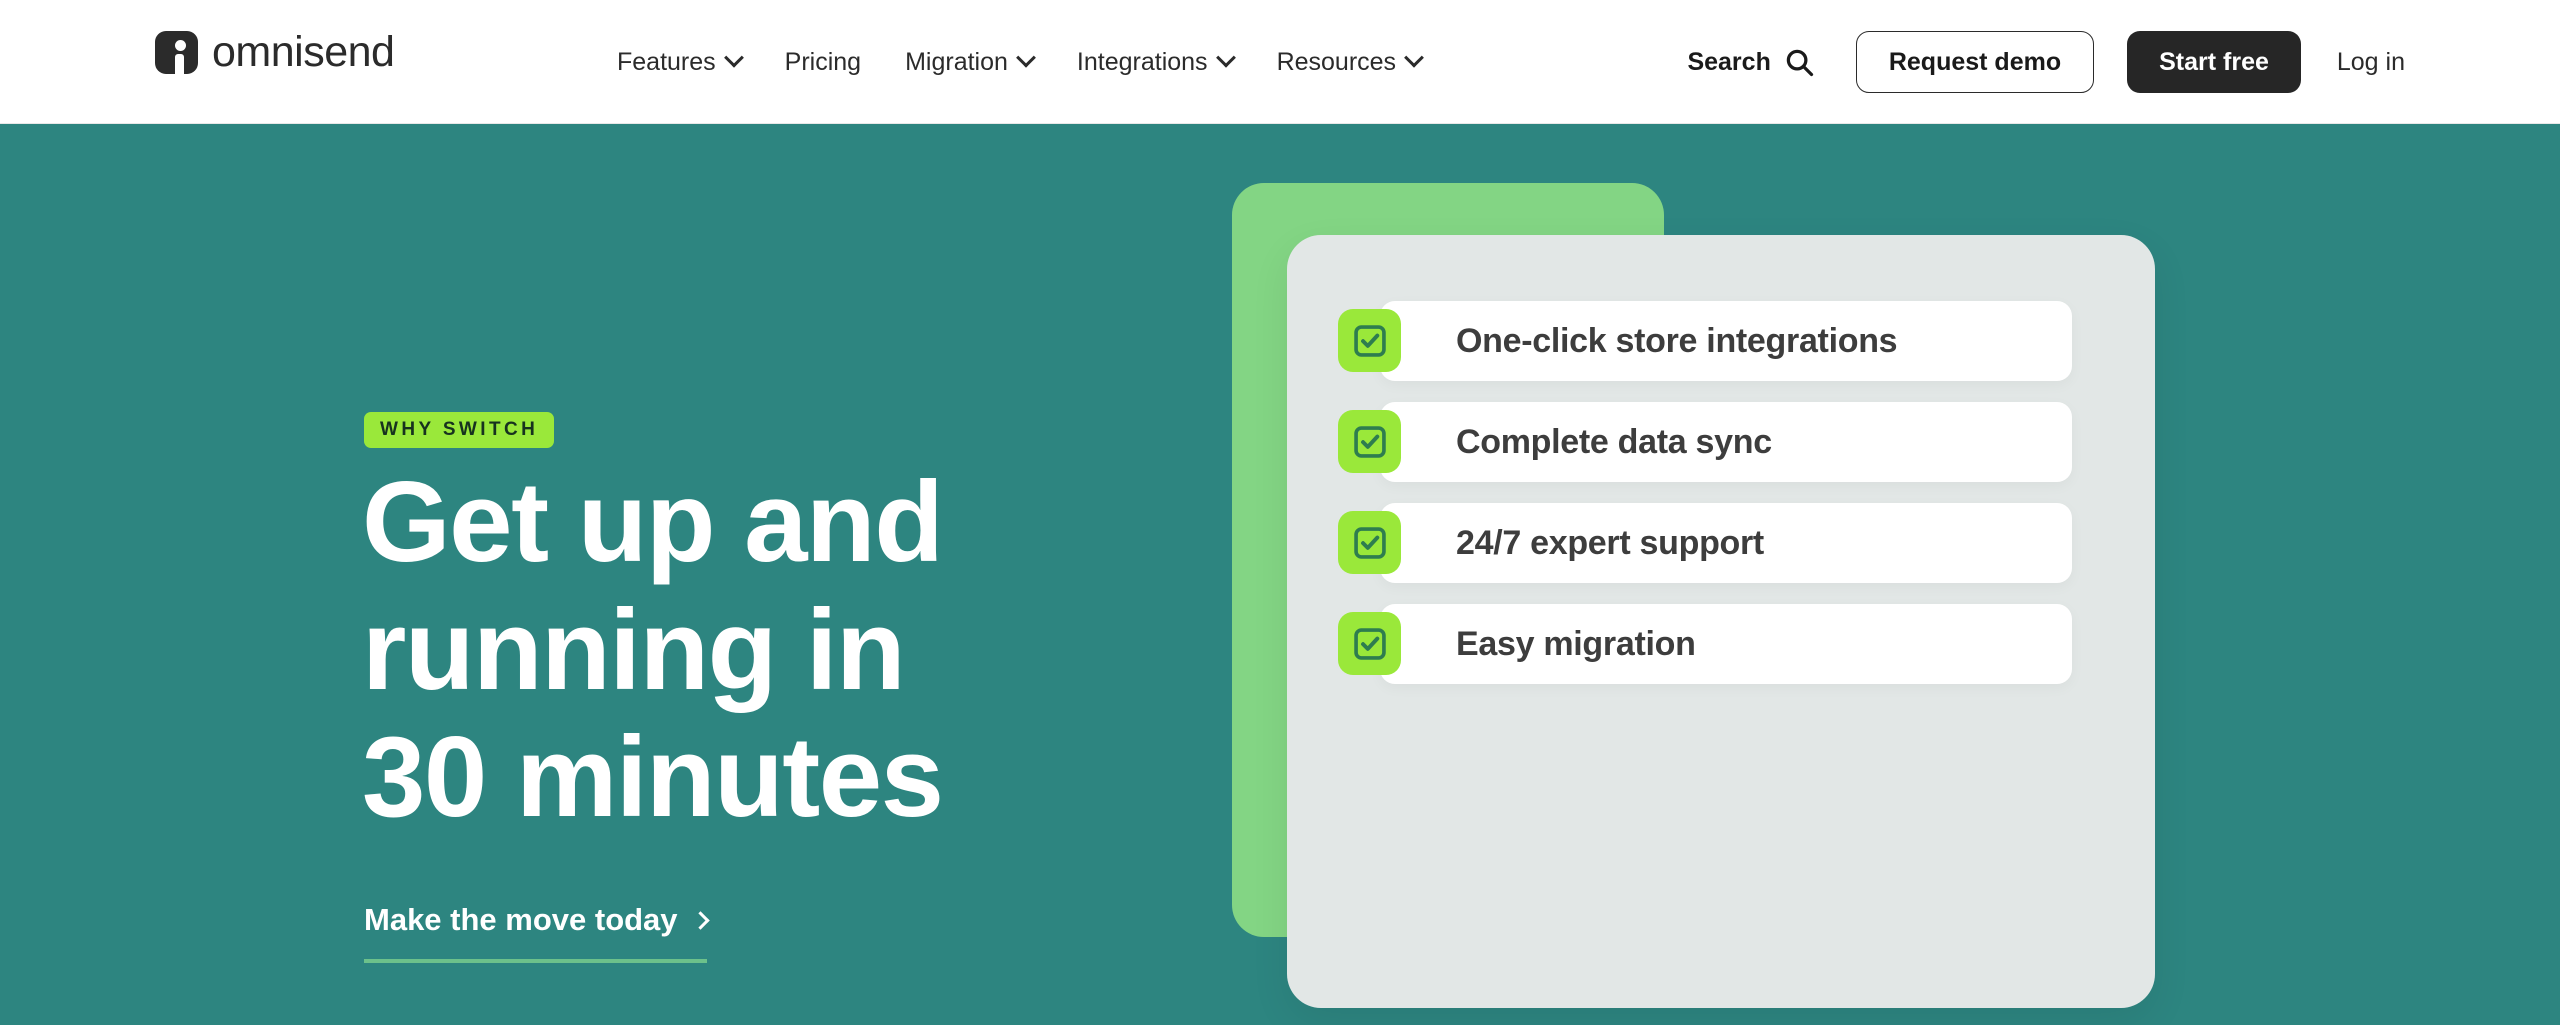 This screenshot has height=1025, width=2560. Describe the element at coordinates (1614, 441) in the screenshot. I see `feature-row-label: Complete data sync` at that location.